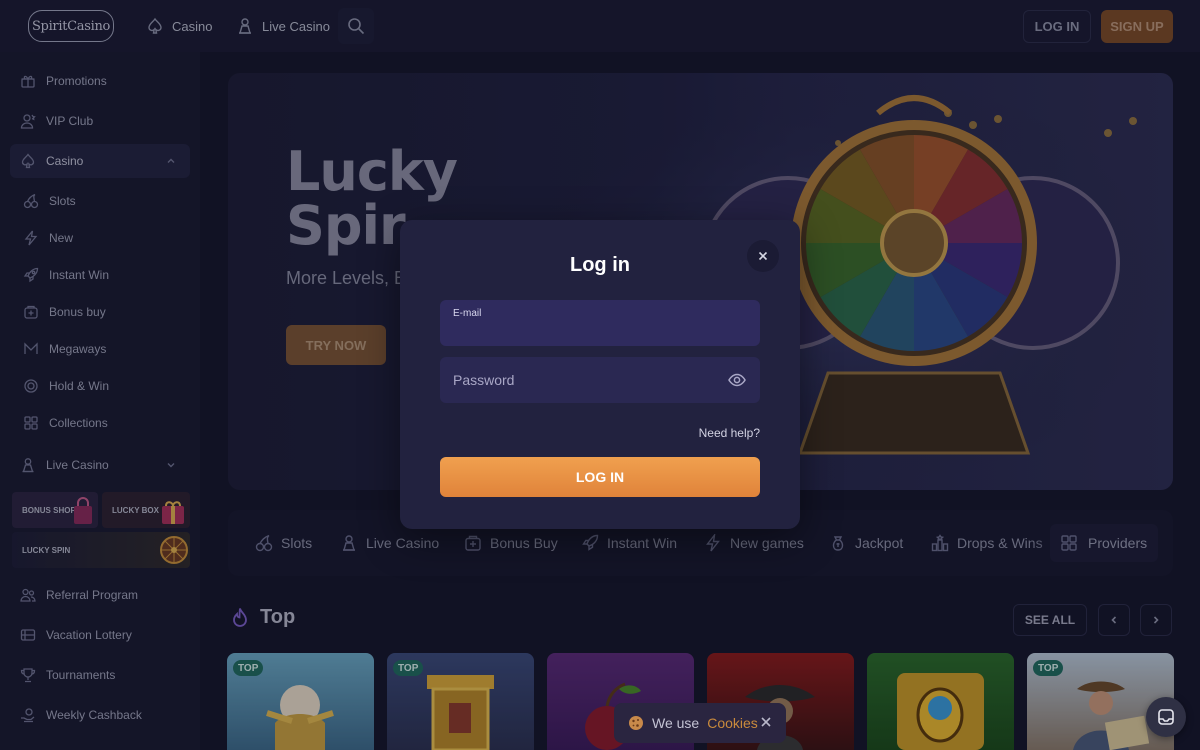 The width and height of the screenshot is (1200, 750). Describe the element at coordinates (598, 331) in the screenshot. I see `email-input` at that location.